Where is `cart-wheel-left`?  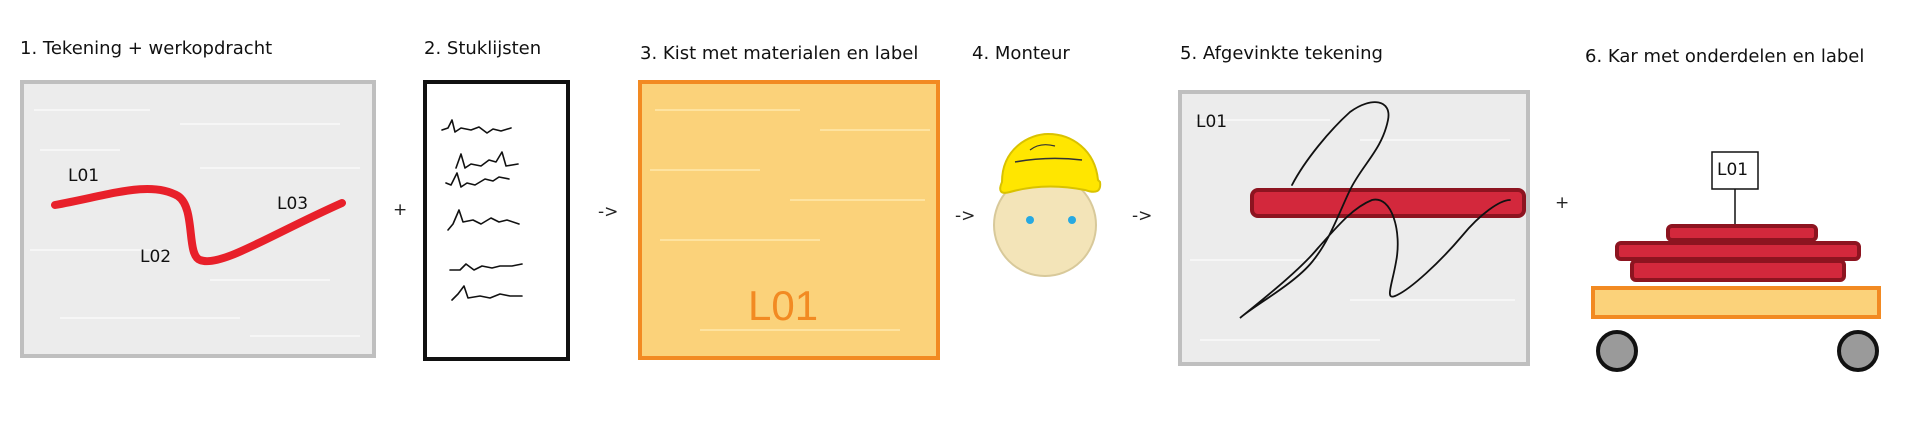 cart-wheel-left is located at coordinates (1617, 351).